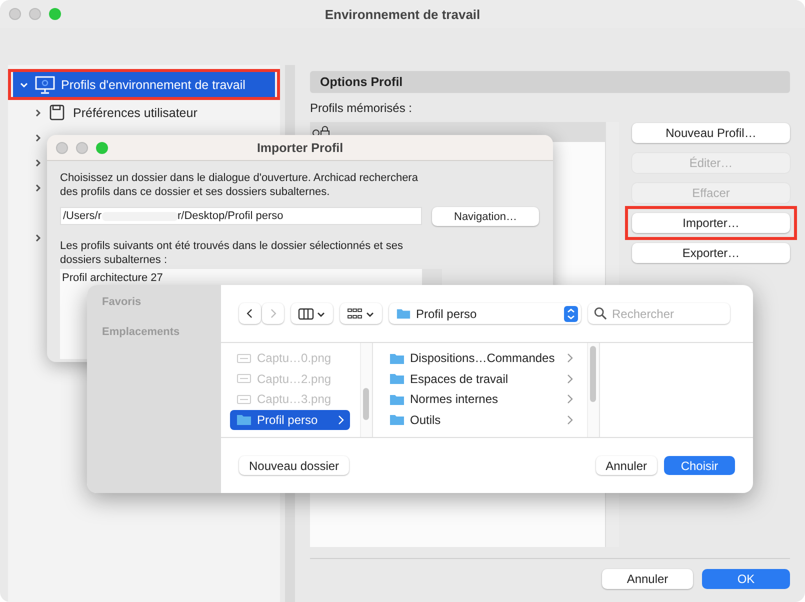  What do you see at coordinates (300, 147) in the screenshot?
I see `dialog-title: Importer Profil` at bounding box center [300, 147].